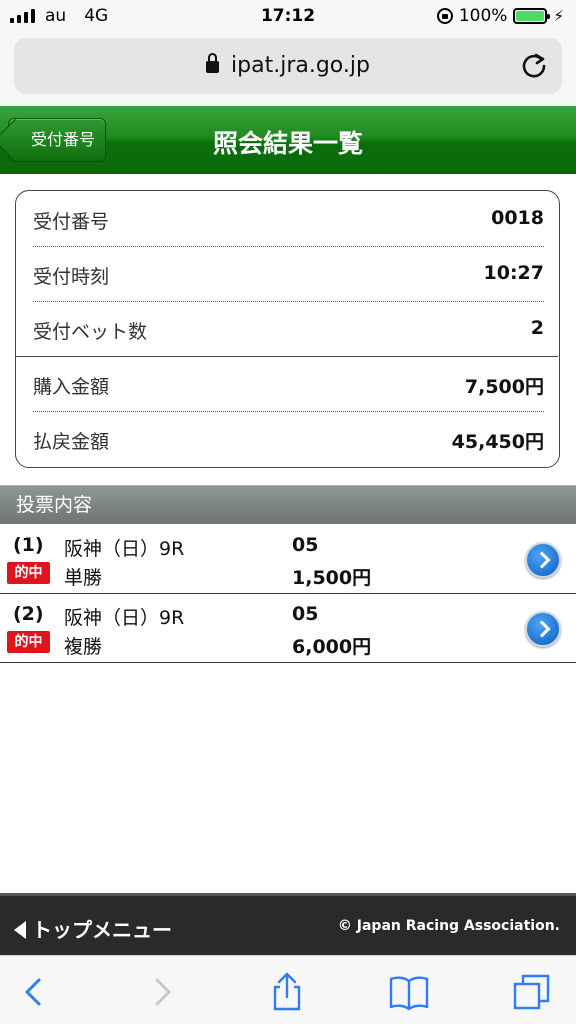 The height and width of the screenshot is (1024, 576). I want to click on summary-label: 払戻金額, so click(71, 442).